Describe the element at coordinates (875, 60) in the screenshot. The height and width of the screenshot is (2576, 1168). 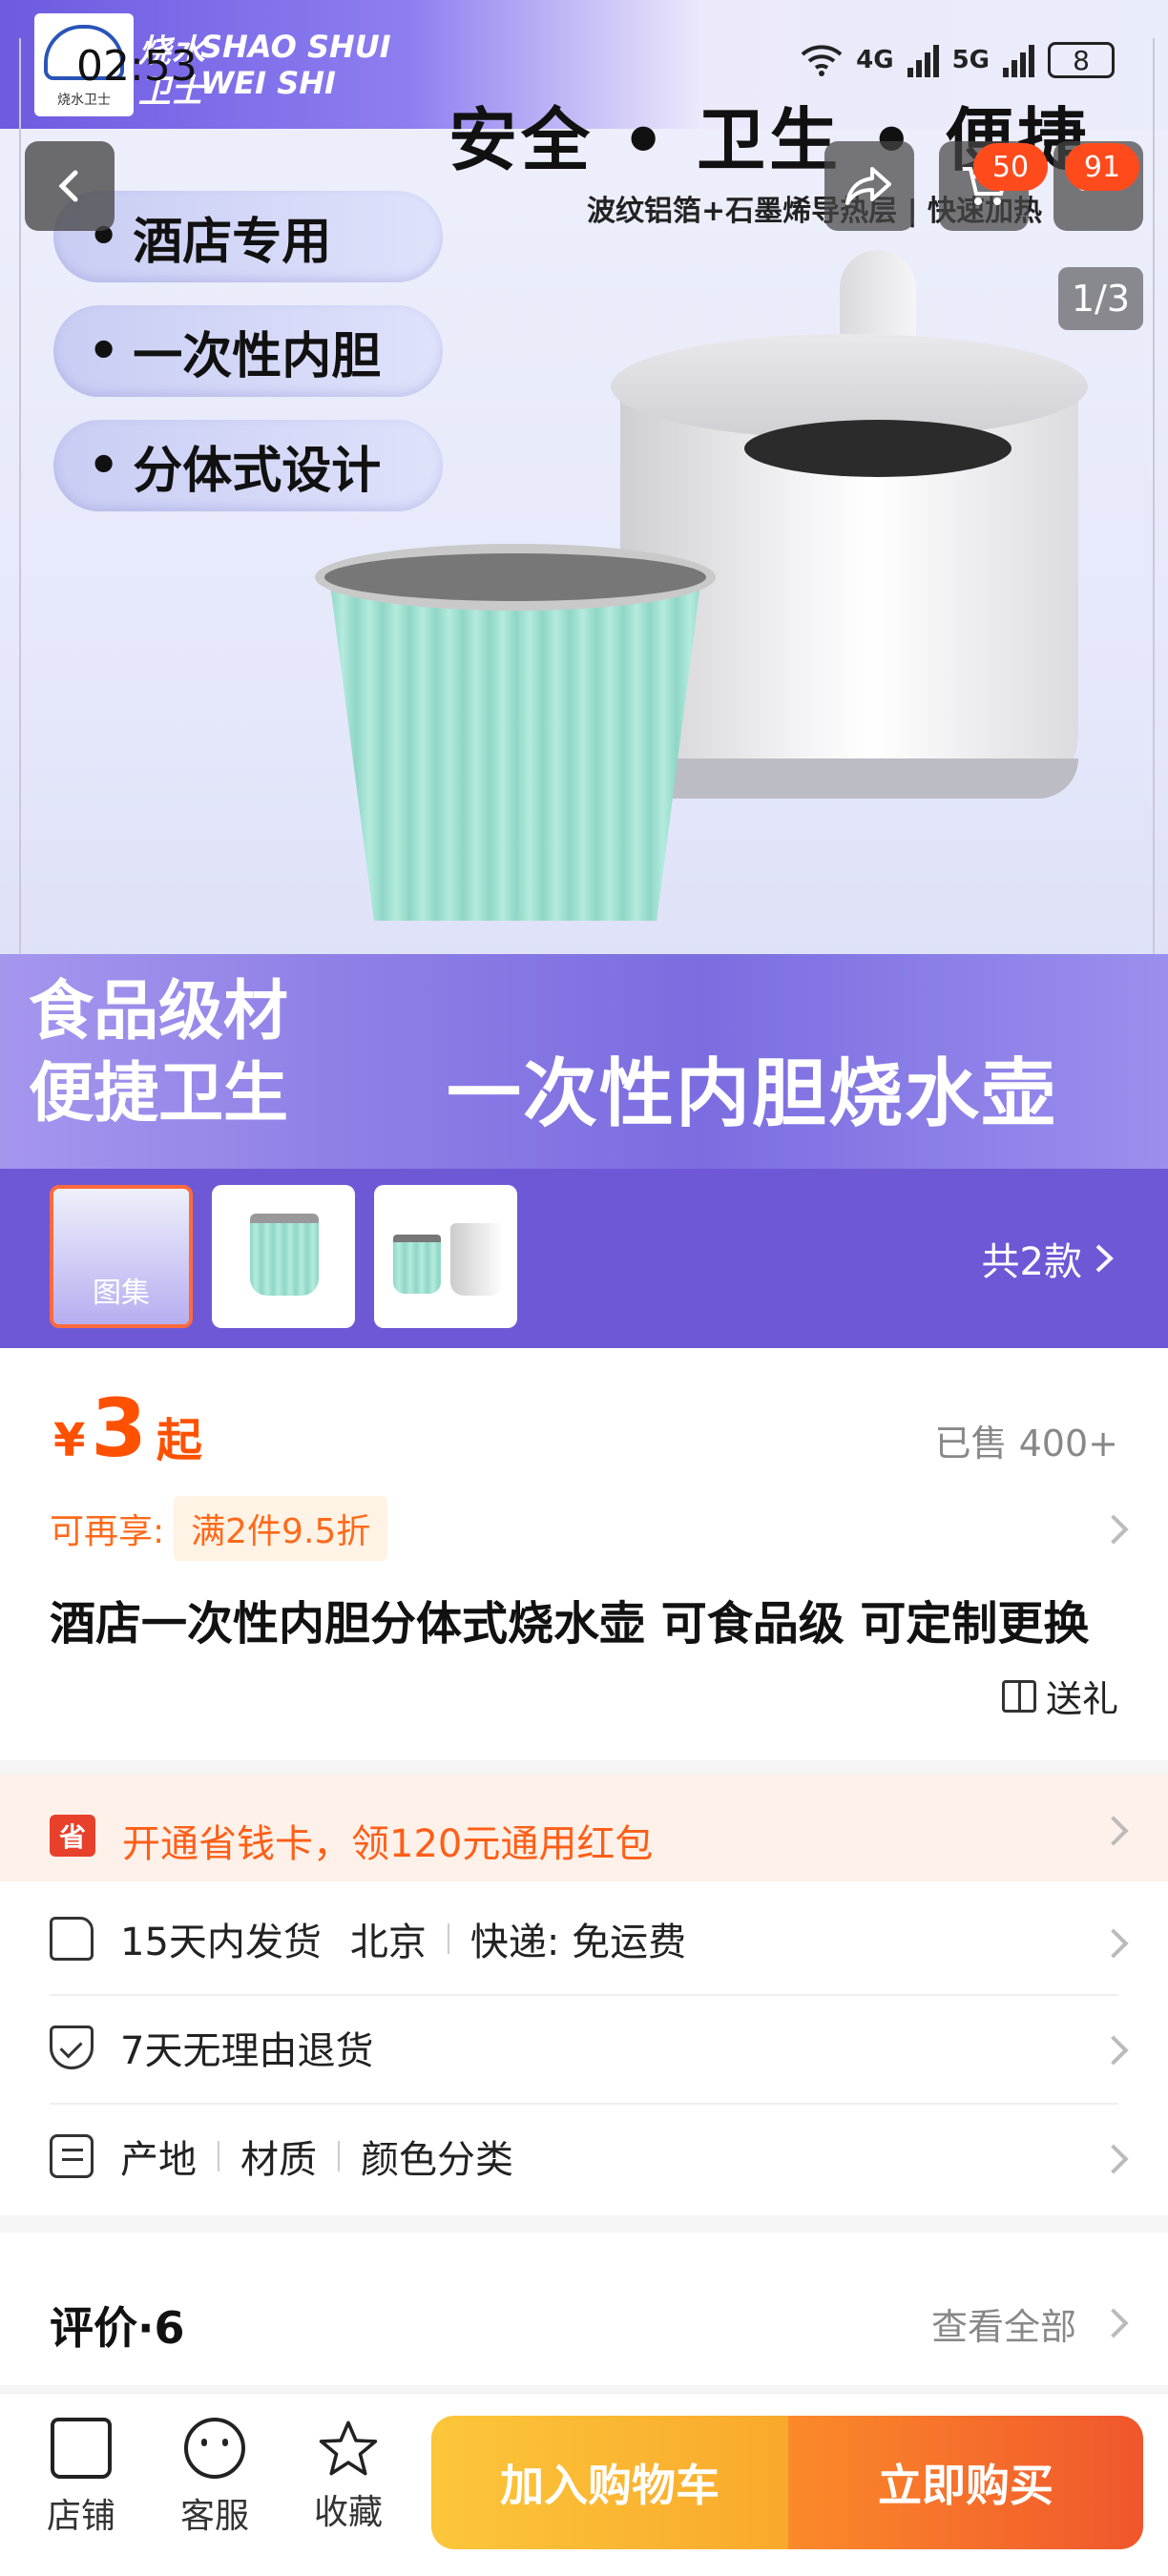
I see `network-4g-label: 4G` at that location.